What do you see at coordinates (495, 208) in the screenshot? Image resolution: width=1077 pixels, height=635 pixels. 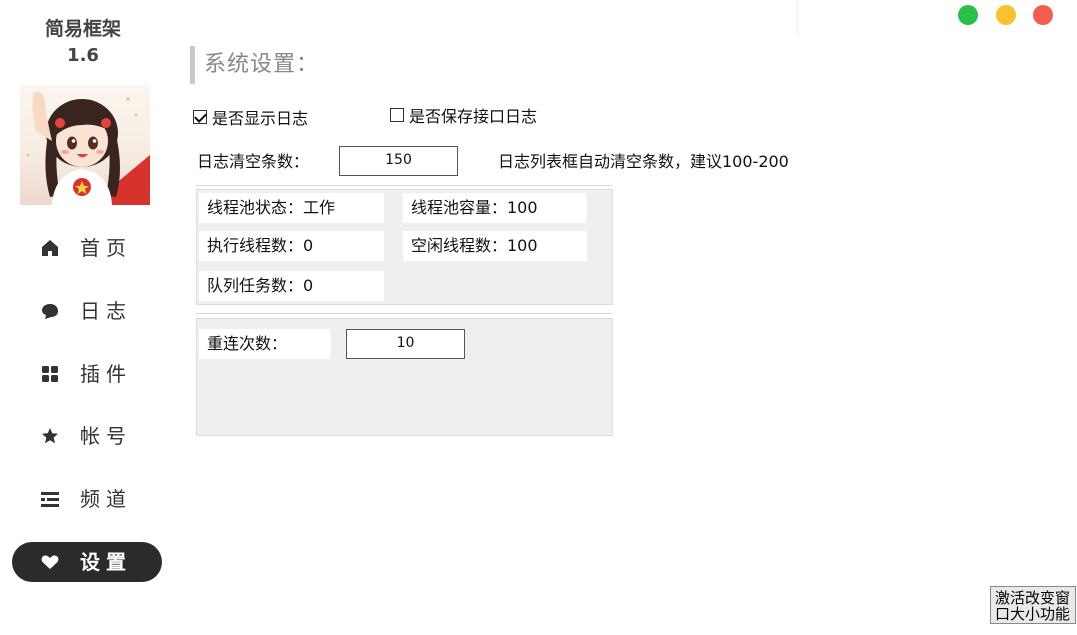 I see `thread-pool-capacity: 线程池容量：100` at bounding box center [495, 208].